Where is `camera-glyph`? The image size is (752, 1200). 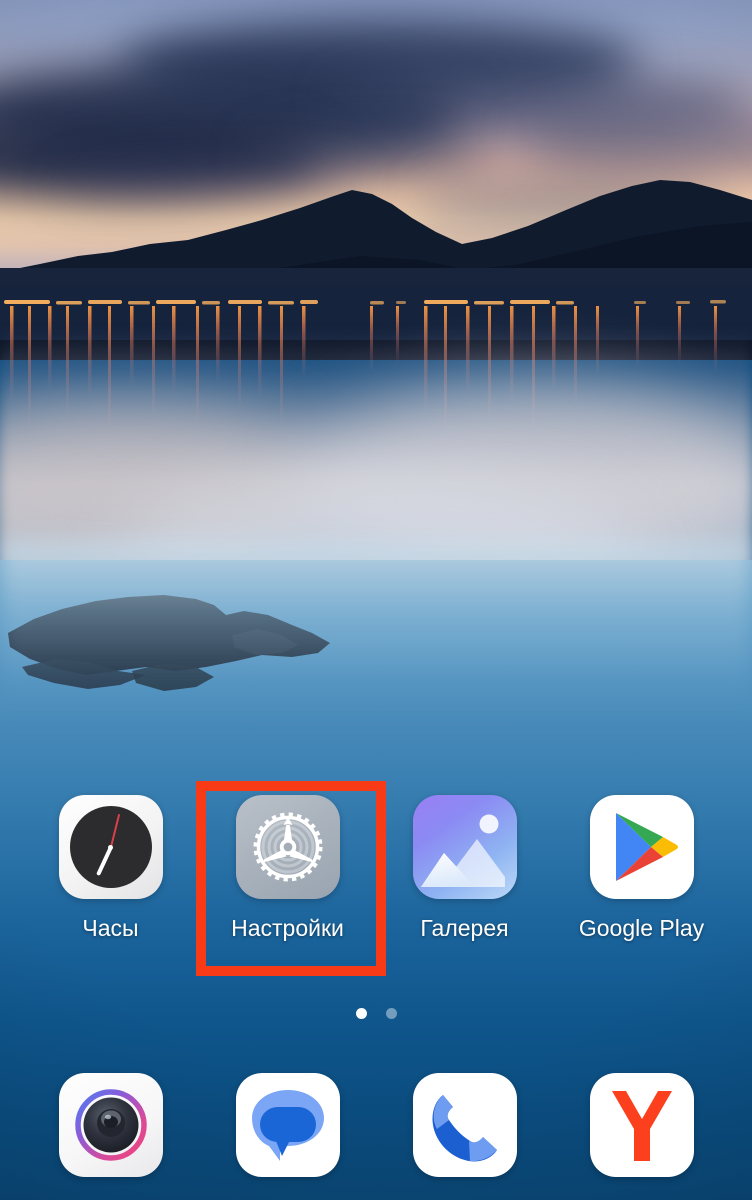 camera-glyph is located at coordinates (110, 1125).